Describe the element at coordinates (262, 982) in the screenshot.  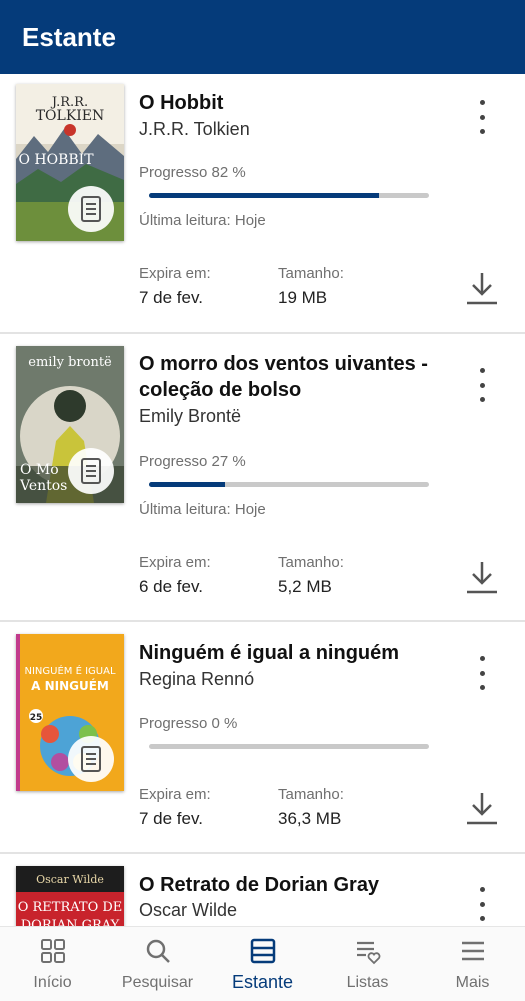
I see `nav-label: Estante` at that location.